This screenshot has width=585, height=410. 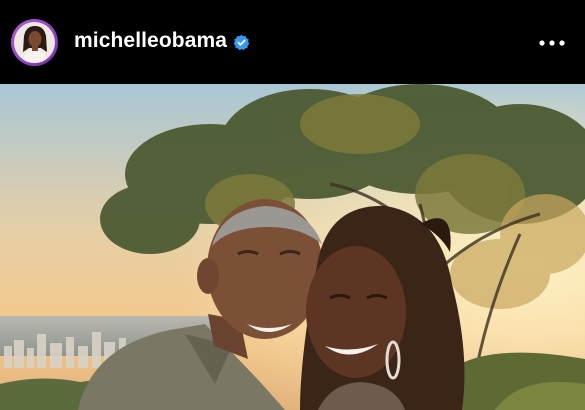 I want to click on verified-badge-icon, so click(x=241, y=42).